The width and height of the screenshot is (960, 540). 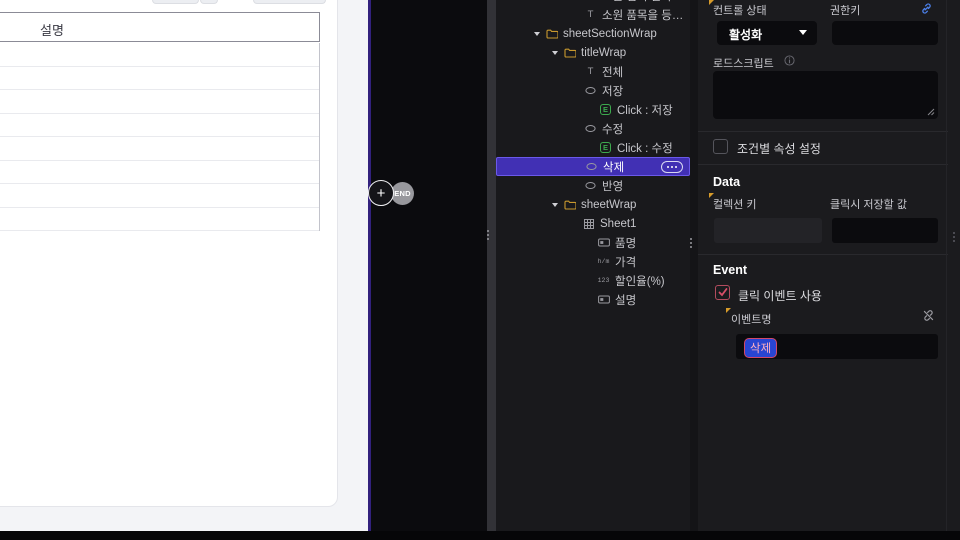 I want to click on click-save-value-label: 클릭시 저장할 값, so click(x=868, y=205).